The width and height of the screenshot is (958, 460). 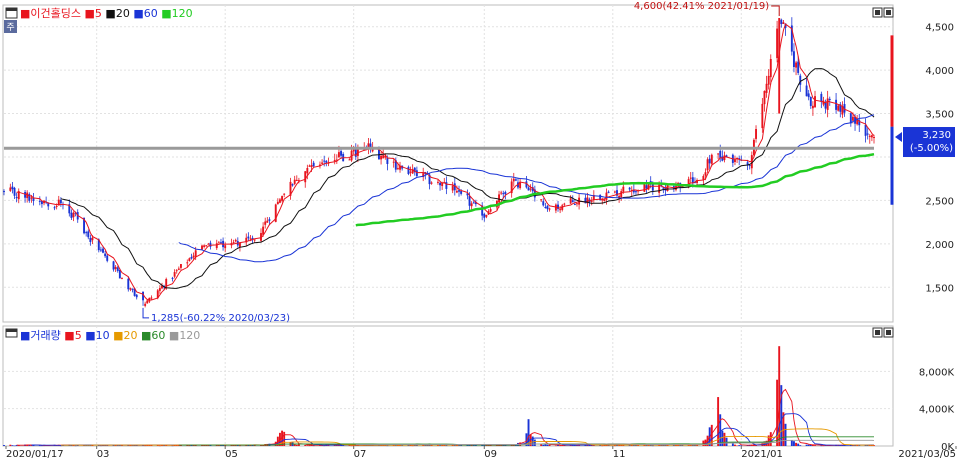 I want to click on volume-panel-menu-icon, so click(x=11, y=333).